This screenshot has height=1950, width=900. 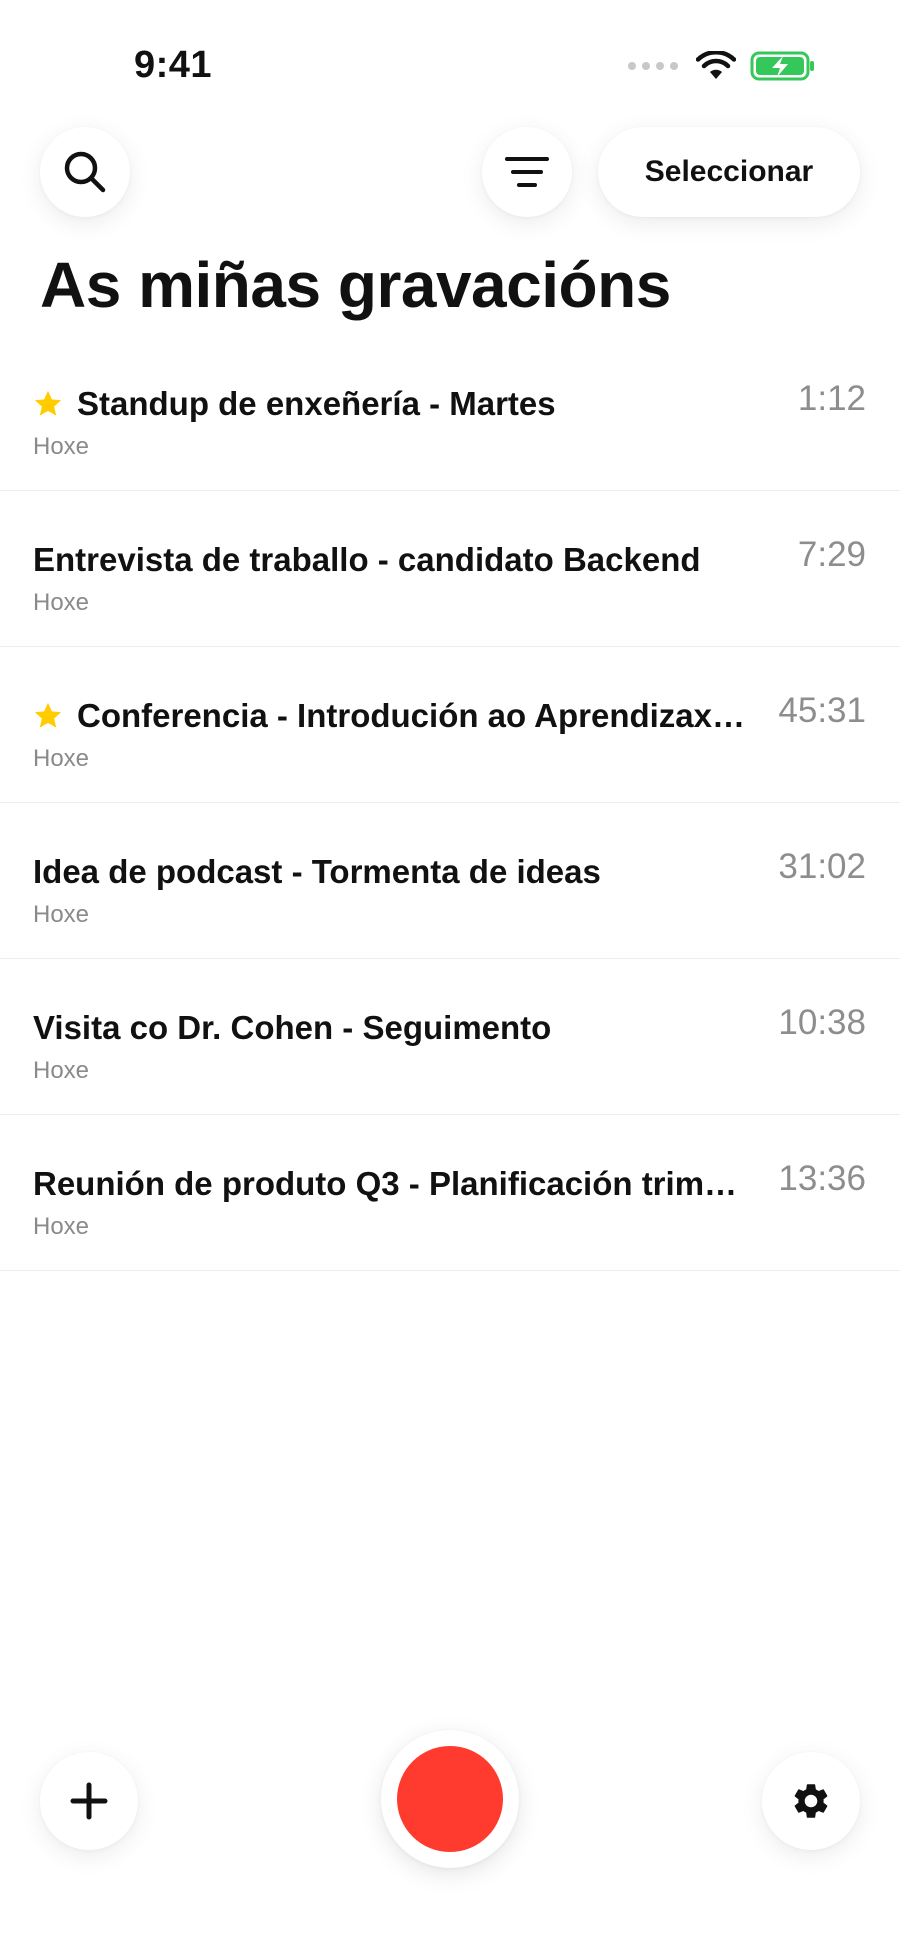 I want to click on settings-button, so click(x=811, y=1801).